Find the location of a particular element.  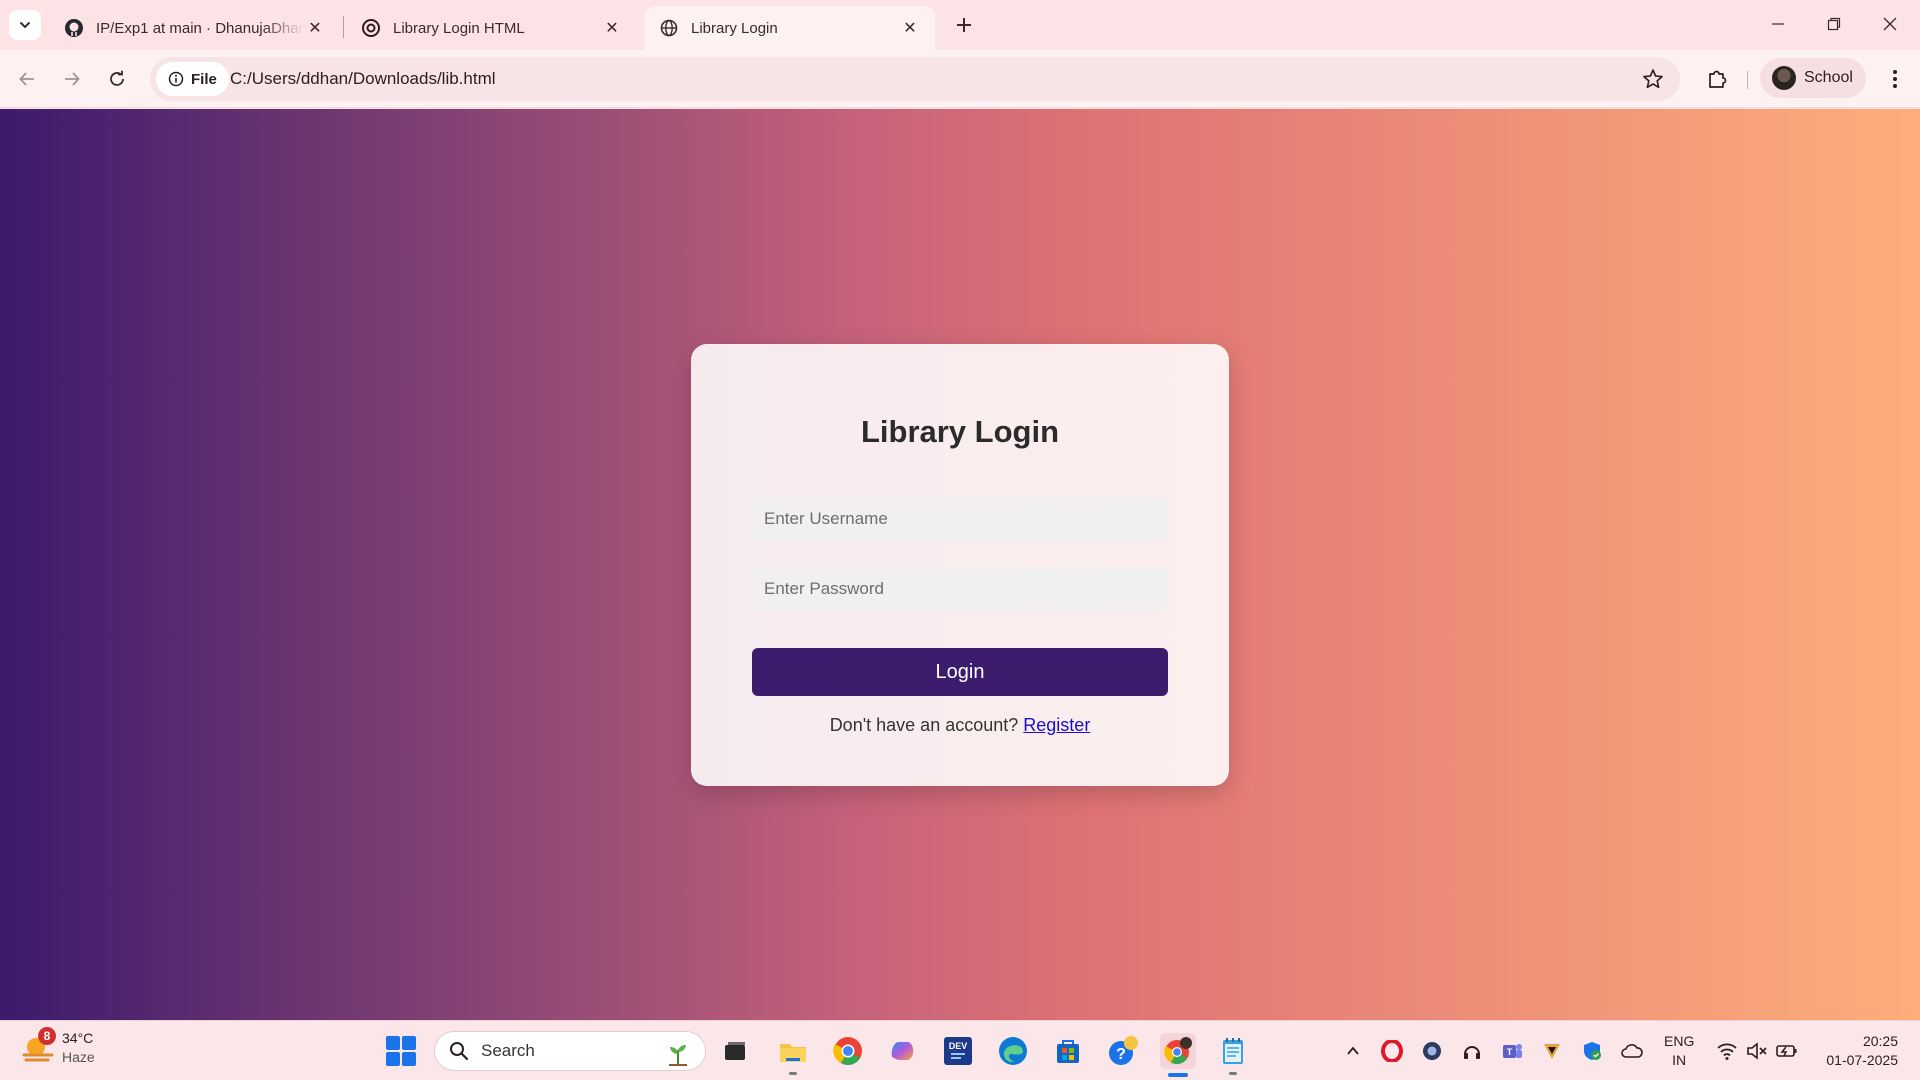

dev-home-app: DEV is located at coordinates (958, 1051).